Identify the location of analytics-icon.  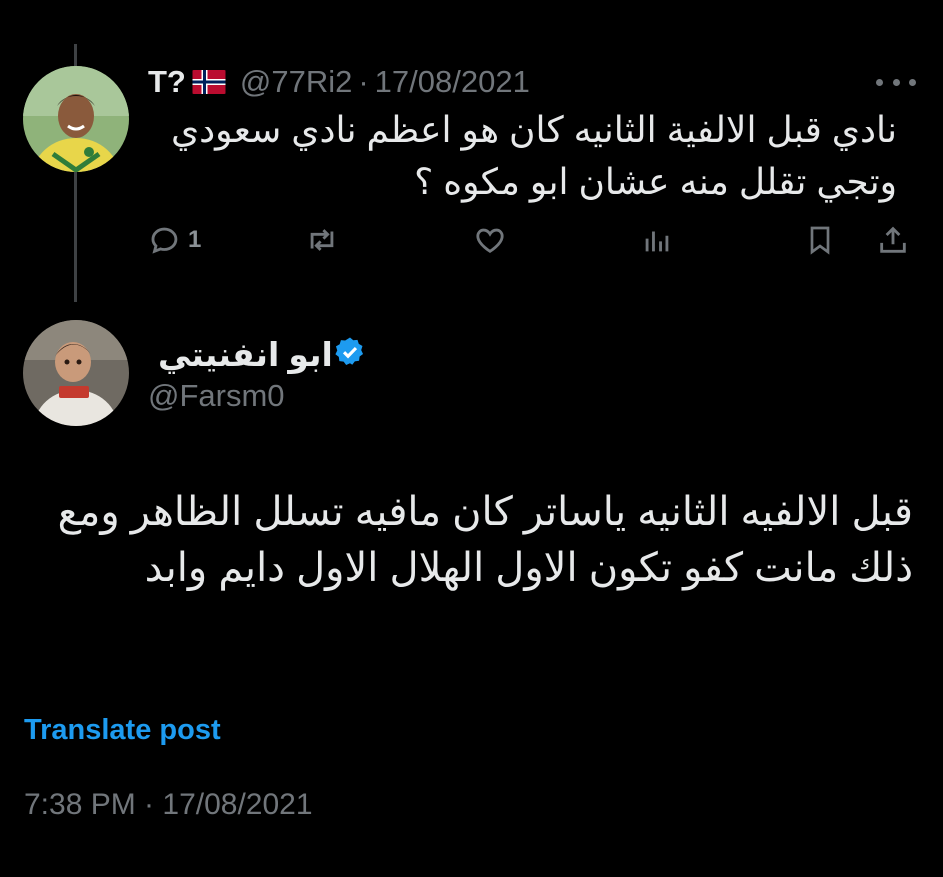
(657, 241).